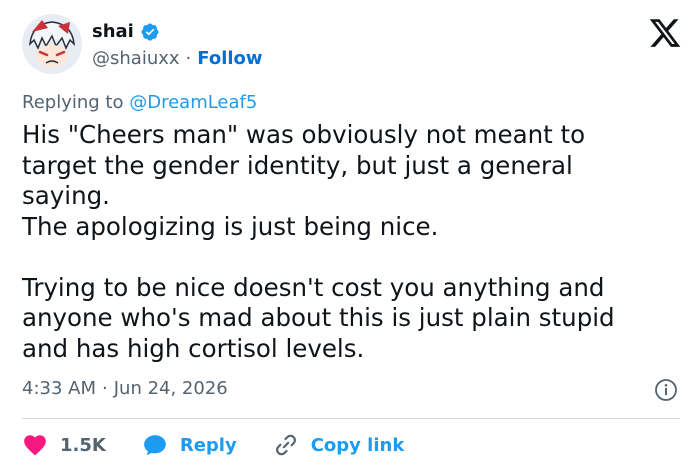 The height and width of the screenshot is (471, 700). I want to click on handle-row: @shaiuxx · Follow, so click(177, 58).